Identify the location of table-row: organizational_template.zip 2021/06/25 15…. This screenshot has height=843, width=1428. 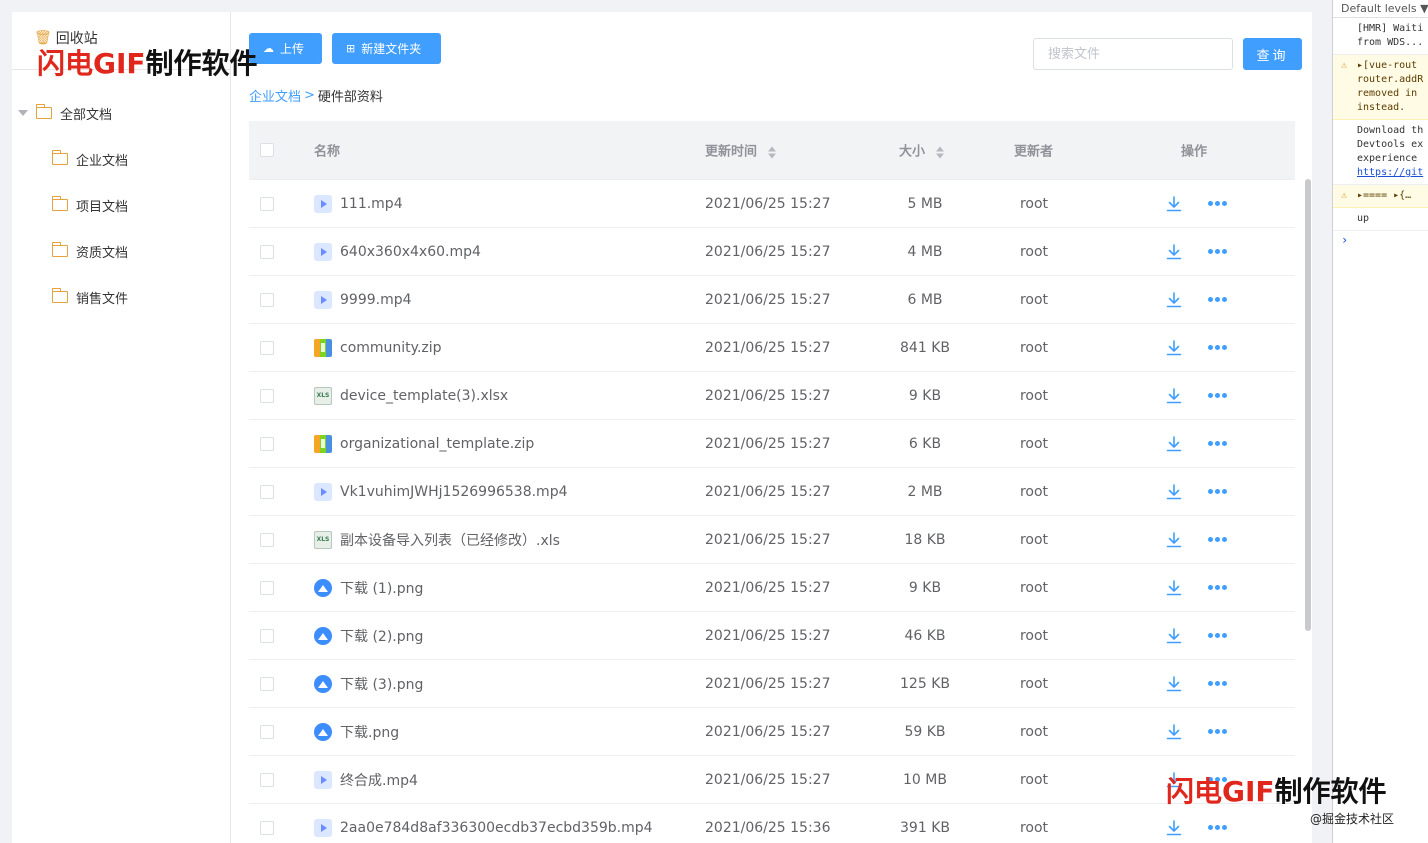
(772, 444).